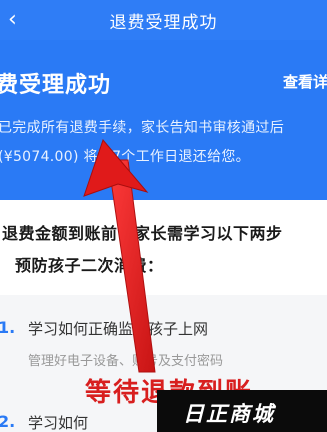 This screenshot has width=327, height=432. What do you see at coordinates (229, 414) in the screenshot?
I see `watermark-logo: 日正商城` at bounding box center [229, 414].